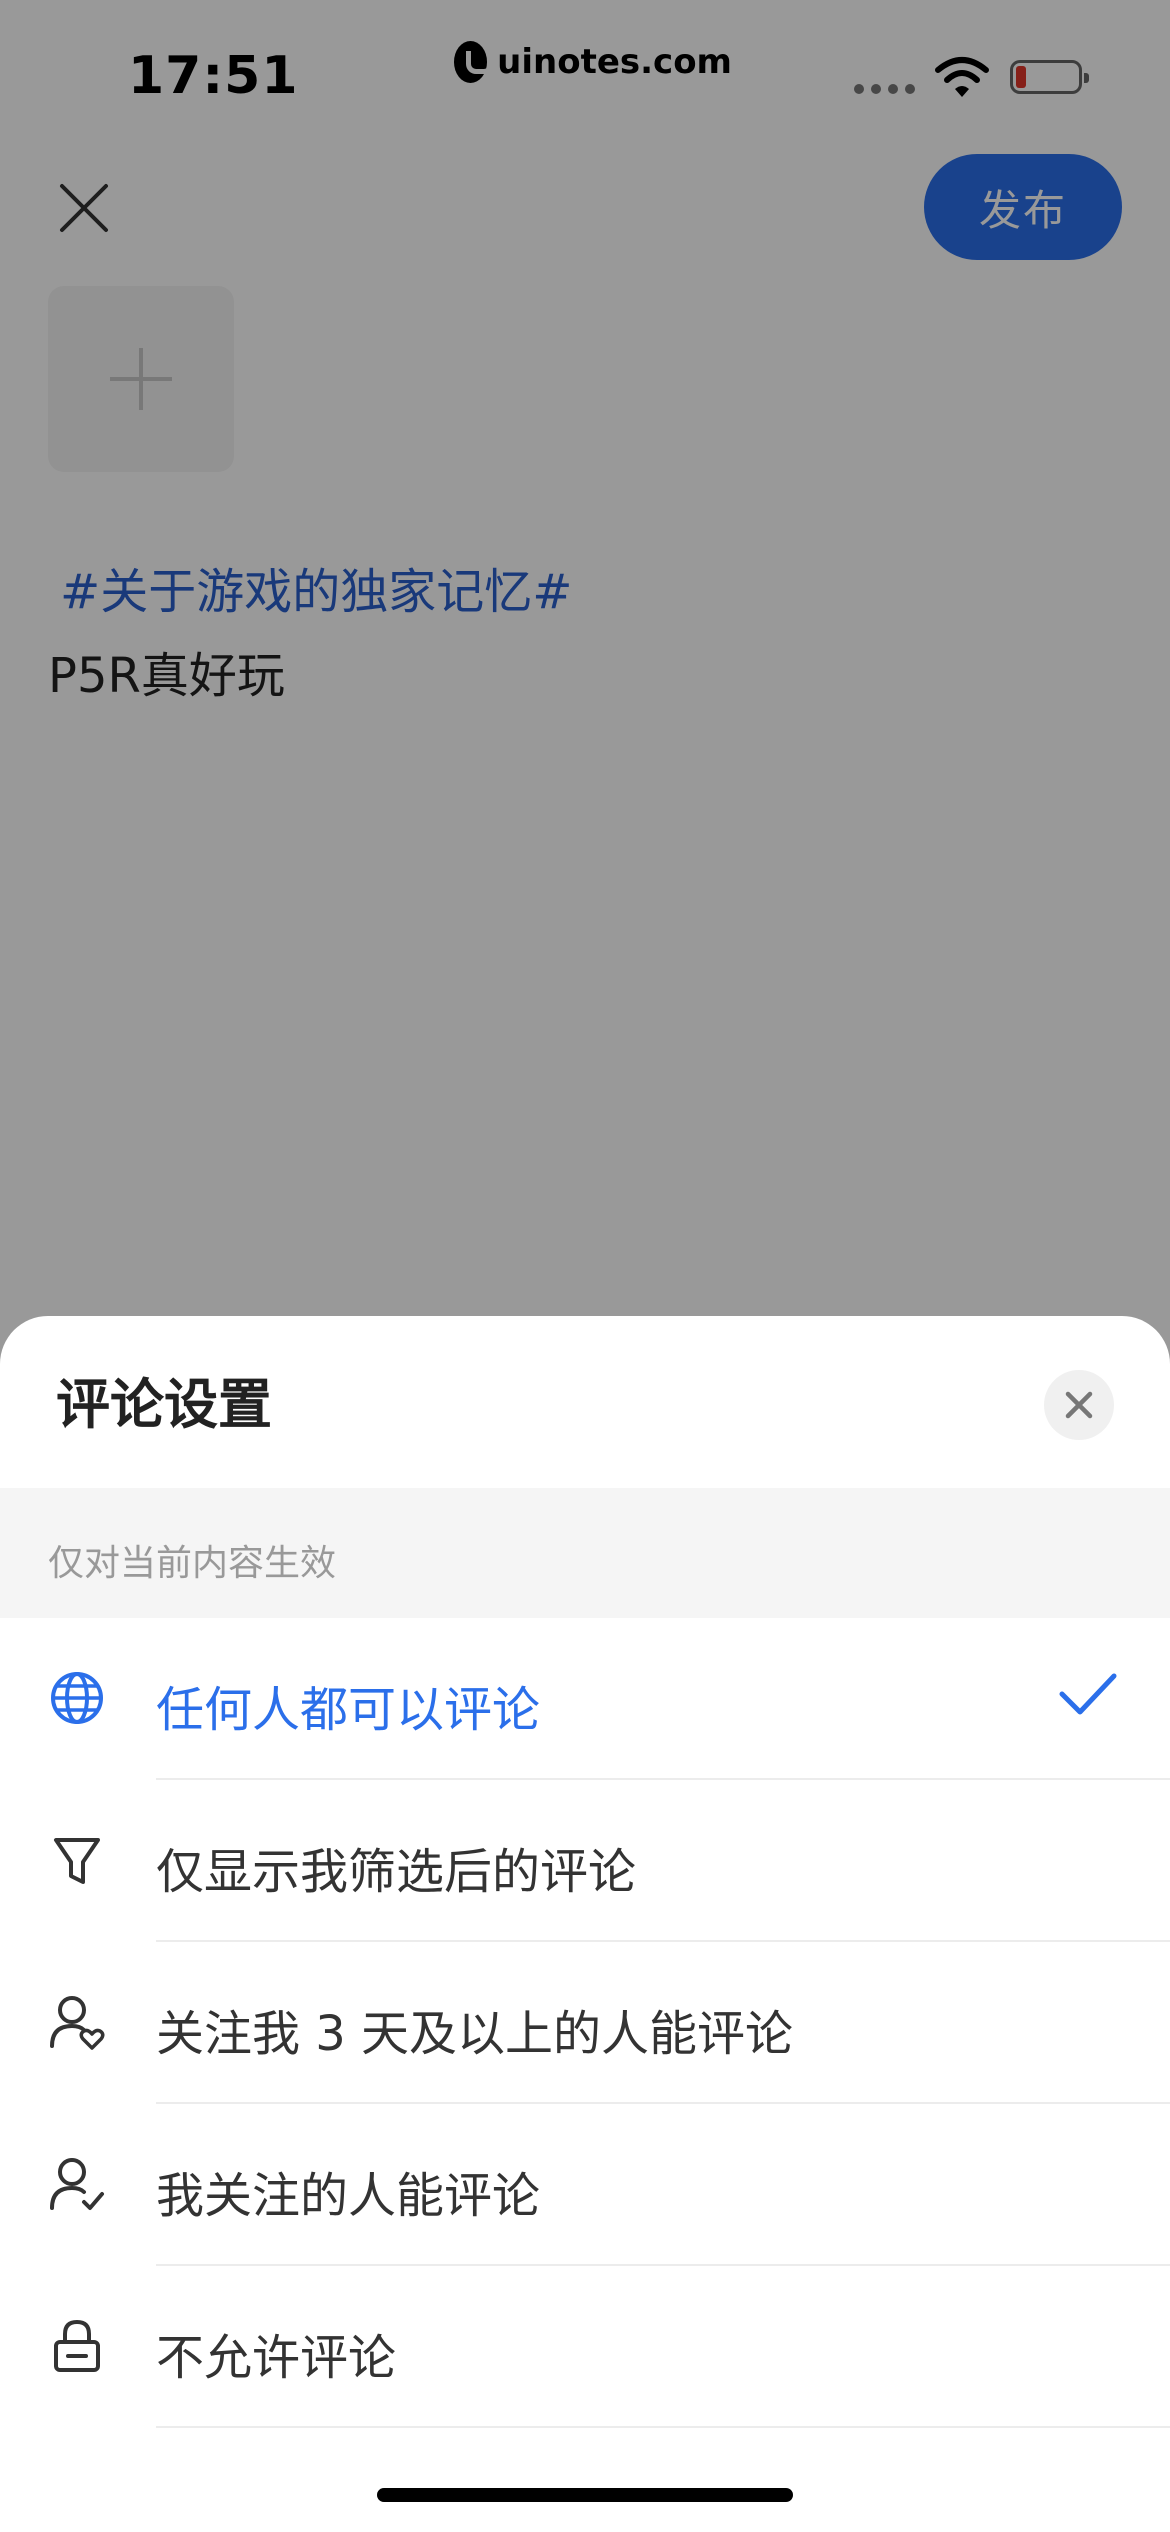 This screenshot has height=2532, width=1170. I want to click on close-icon, so click(1079, 1405).